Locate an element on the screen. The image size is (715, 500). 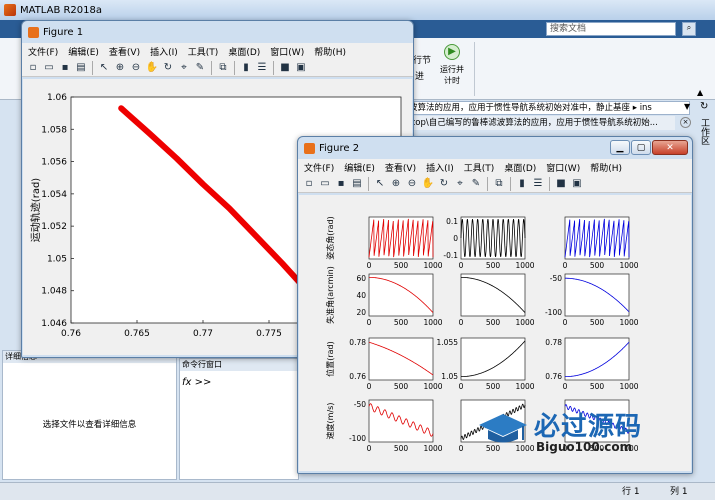
figure1-toolbar: ▫ ▭ ▪ ▤ ↖ ⊕ ⊖ ✋ ↻ ⌖ ✎ ⧉ ▮ ☰ ■ ▣ is located at coordinates (217, 68).